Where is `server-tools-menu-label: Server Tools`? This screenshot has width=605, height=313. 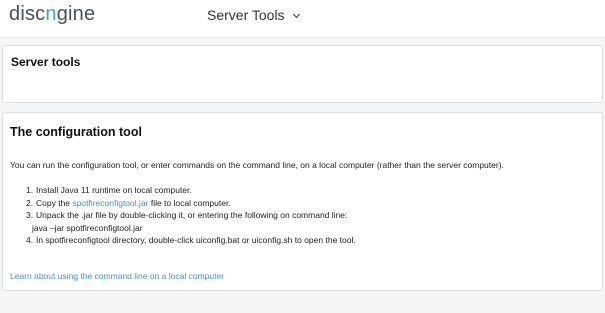
server-tools-menu-label: Server Tools is located at coordinates (246, 15).